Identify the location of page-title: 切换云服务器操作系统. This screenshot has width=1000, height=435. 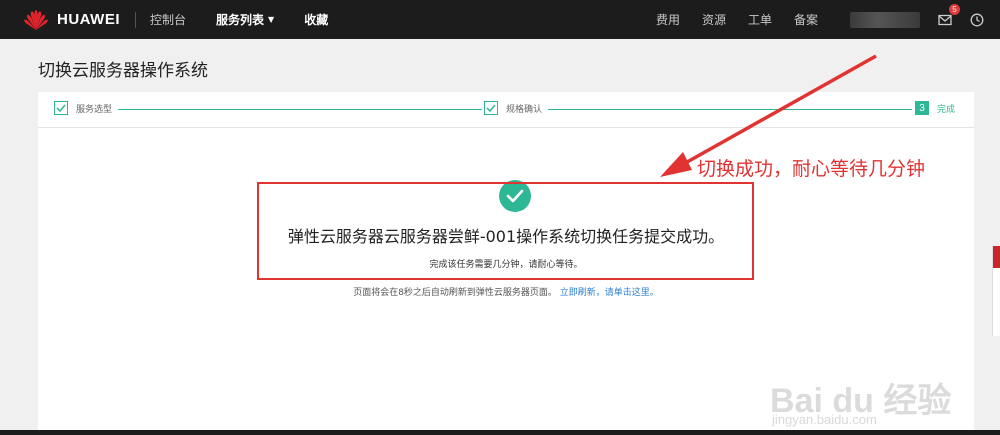
(123, 71).